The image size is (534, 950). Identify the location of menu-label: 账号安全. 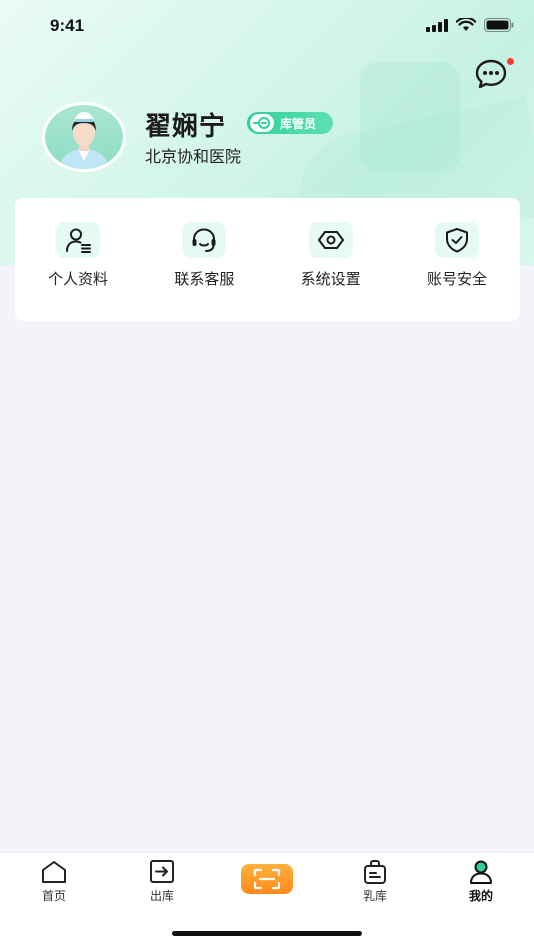
(456, 279).